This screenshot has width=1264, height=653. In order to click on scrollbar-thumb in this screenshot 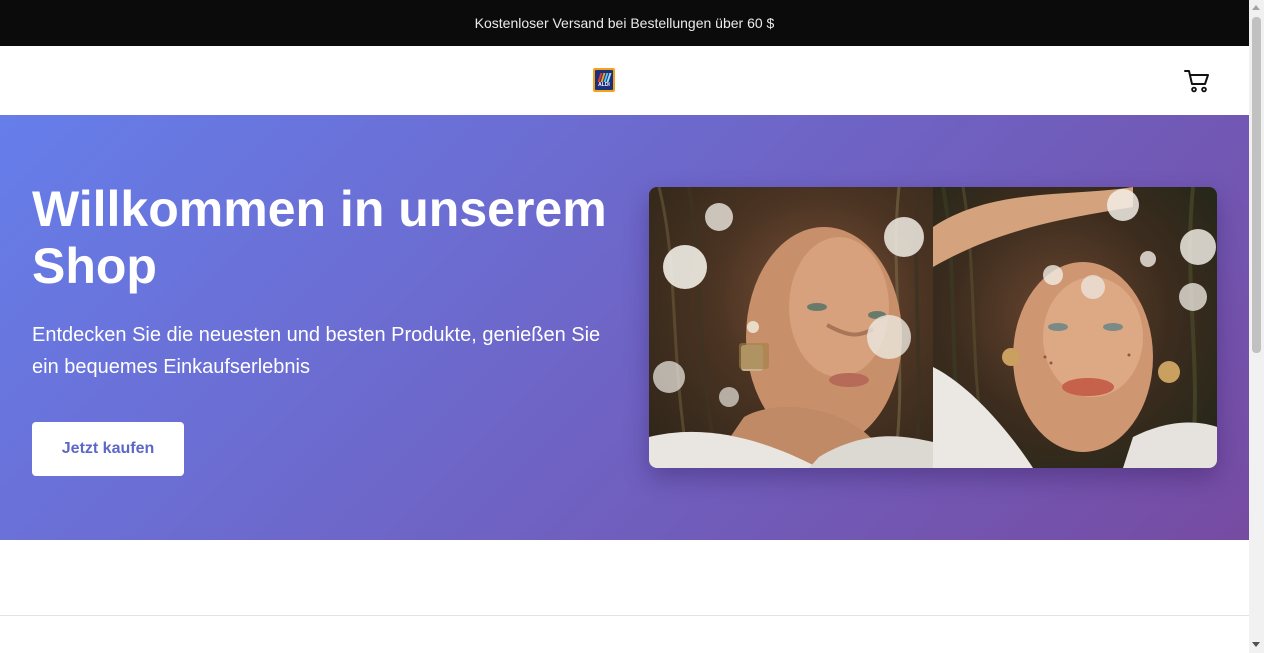, I will do `click(1256, 185)`.